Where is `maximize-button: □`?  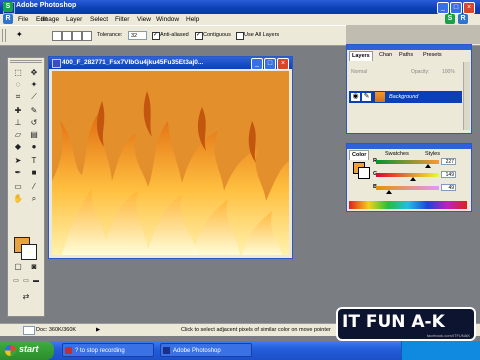
maximize-button: □ is located at coordinates (456, 8).